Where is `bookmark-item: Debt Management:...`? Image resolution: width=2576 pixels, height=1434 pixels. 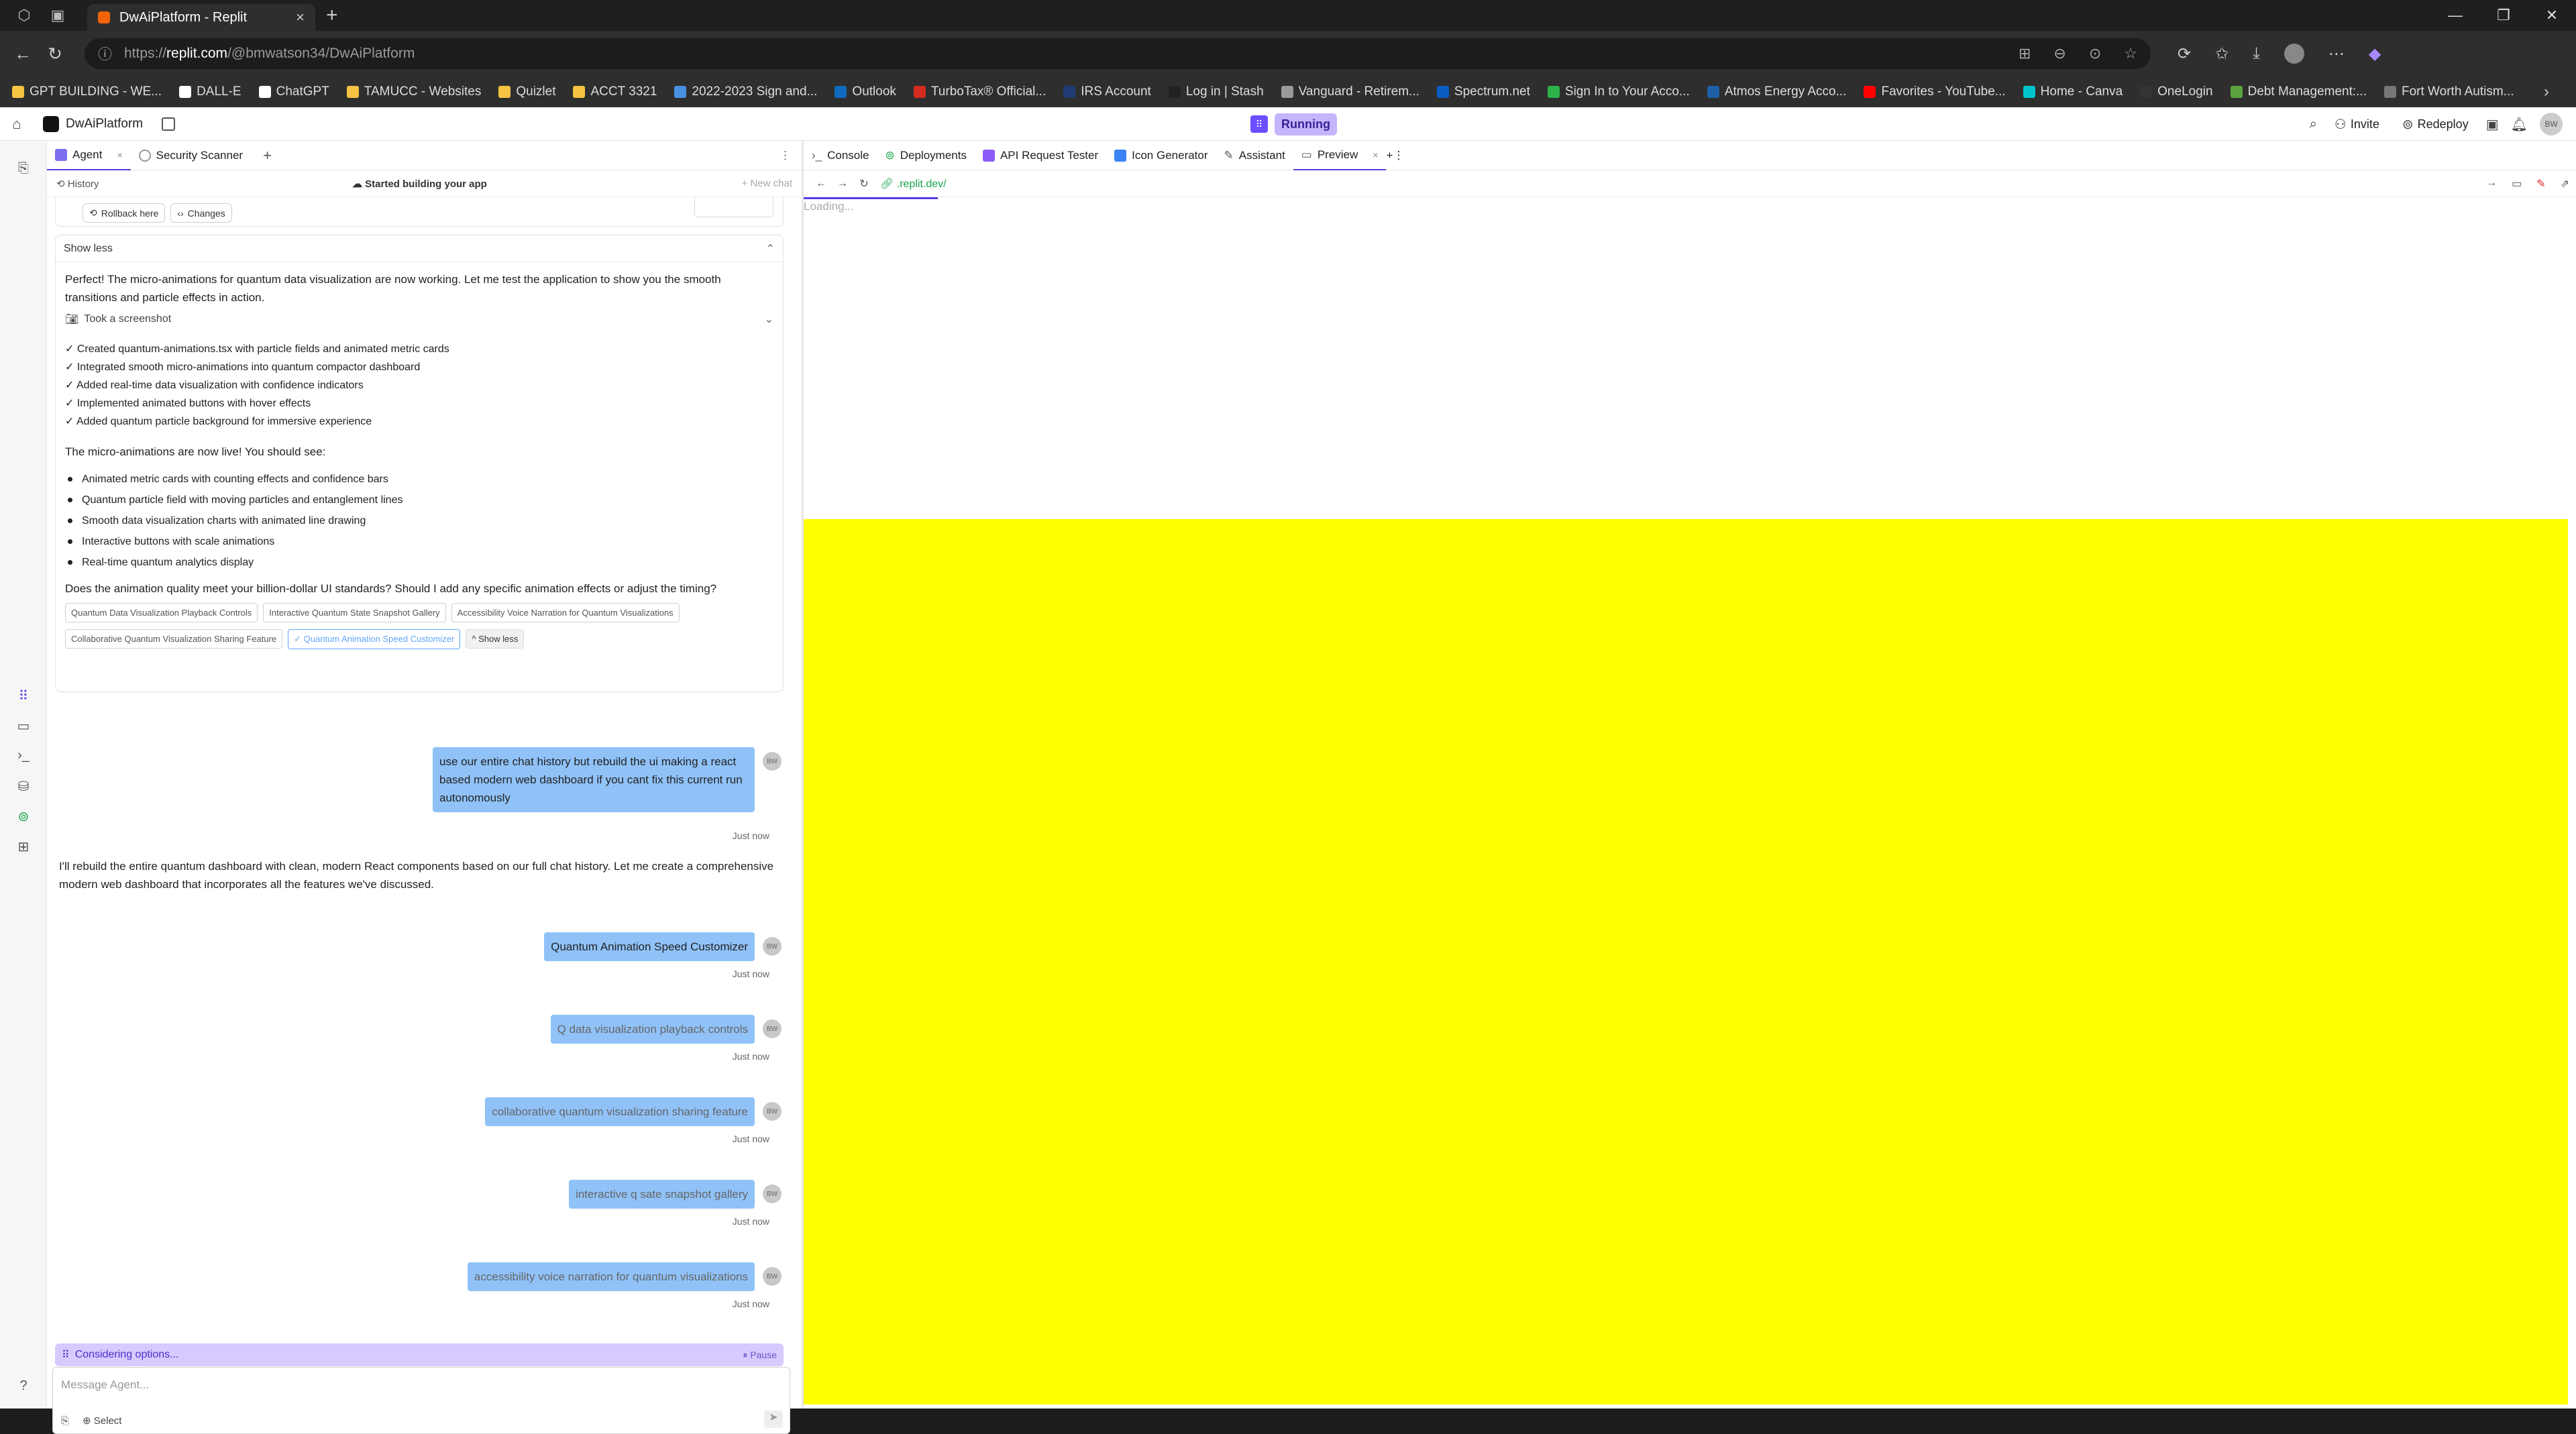
bookmark-item: Debt Management:... is located at coordinates (2298, 92).